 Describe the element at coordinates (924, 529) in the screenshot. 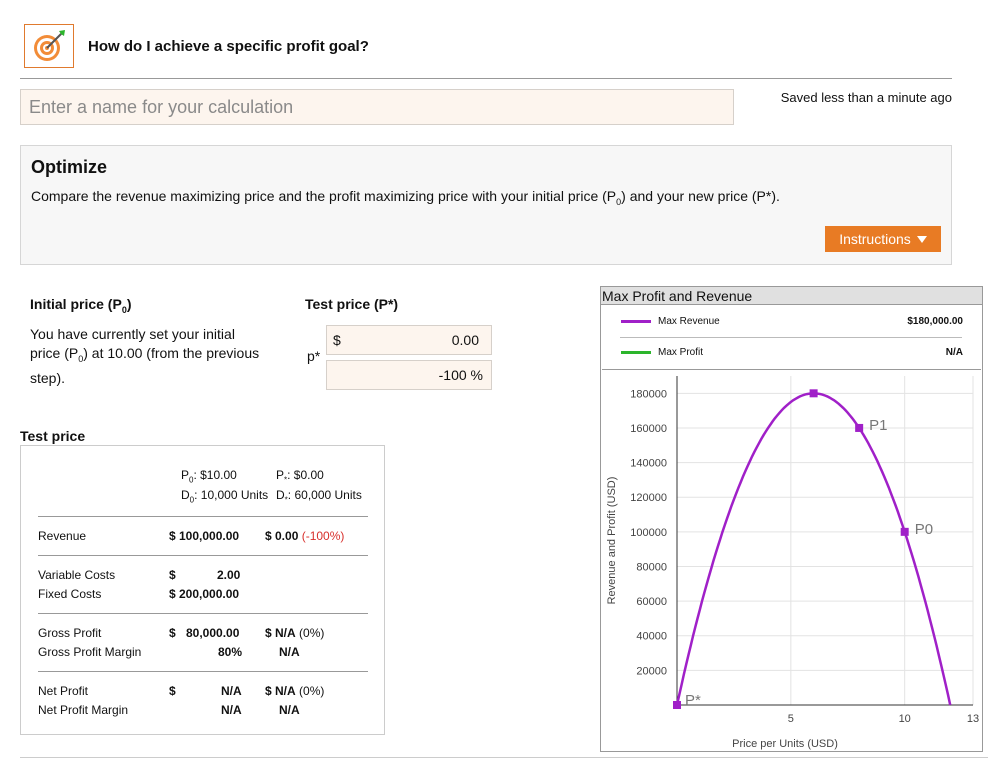

I see `data-label: P0` at that location.